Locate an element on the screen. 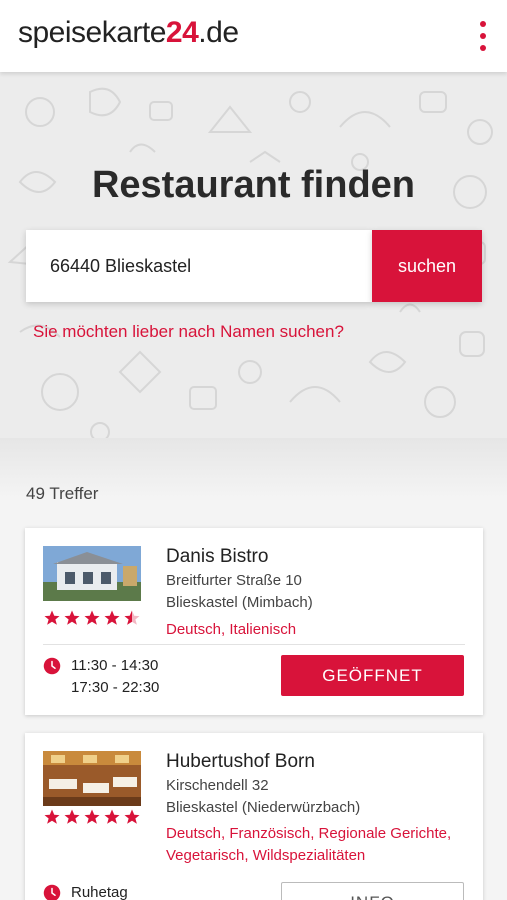  more-vertical-icon is located at coordinates (483, 36).